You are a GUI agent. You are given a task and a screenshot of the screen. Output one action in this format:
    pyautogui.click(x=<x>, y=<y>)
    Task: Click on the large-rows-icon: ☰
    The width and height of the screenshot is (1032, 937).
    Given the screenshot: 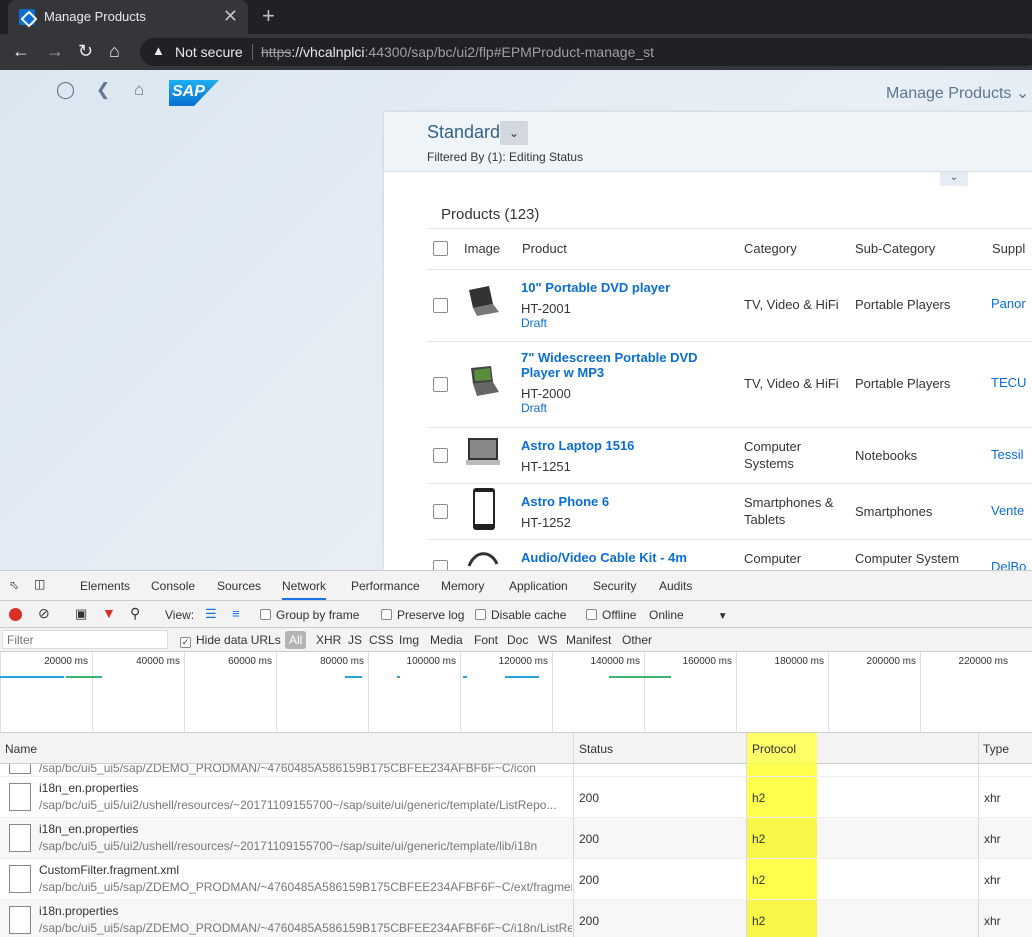 What is the action you would take?
    pyautogui.click(x=211, y=614)
    